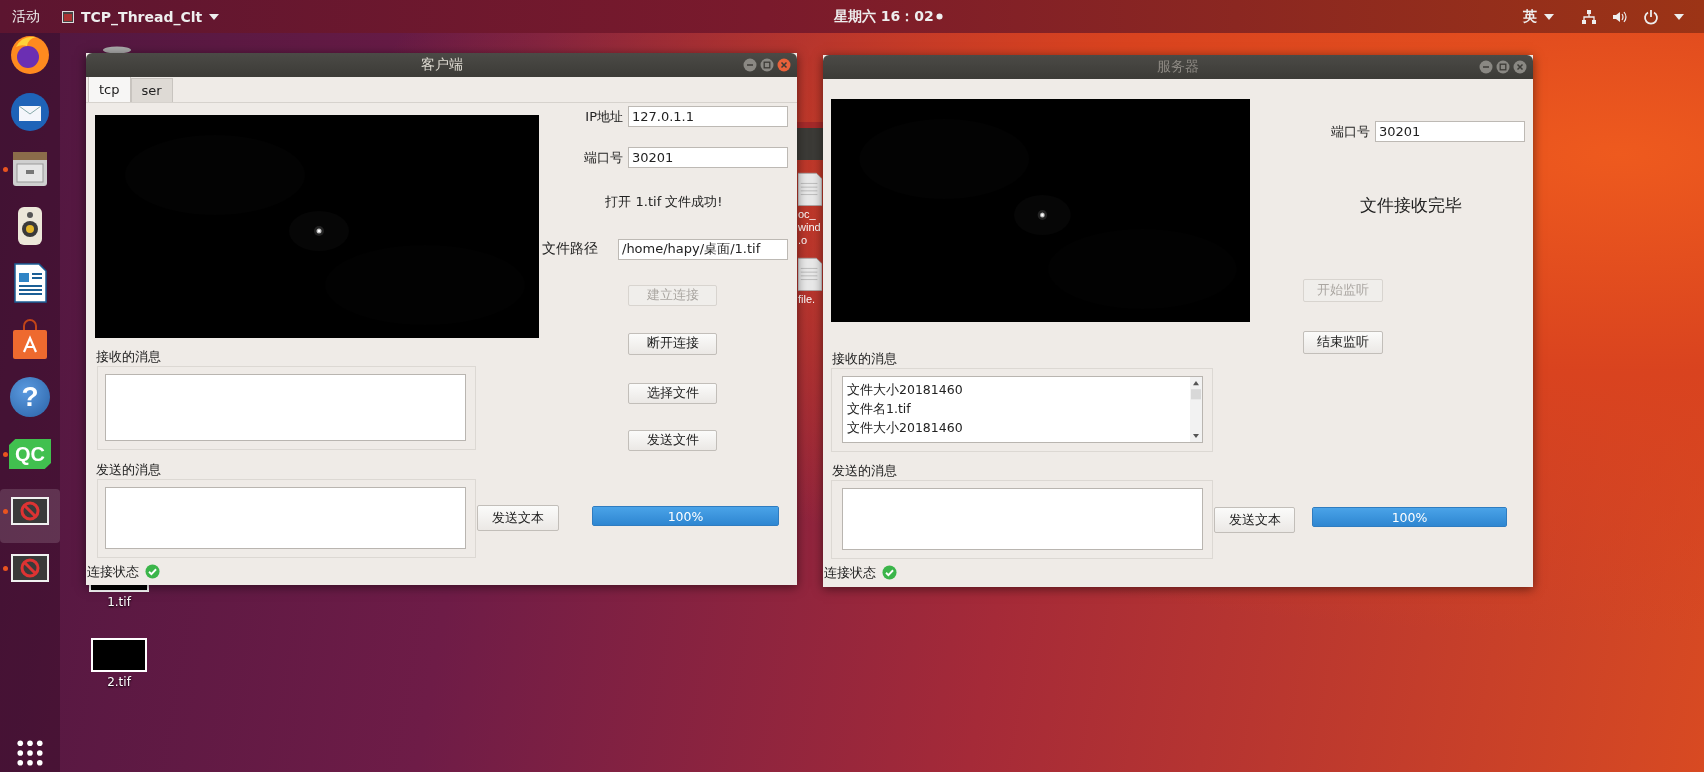 The height and width of the screenshot is (772, 1704). I want to click on globe-flame-icon, so click(30, 55).